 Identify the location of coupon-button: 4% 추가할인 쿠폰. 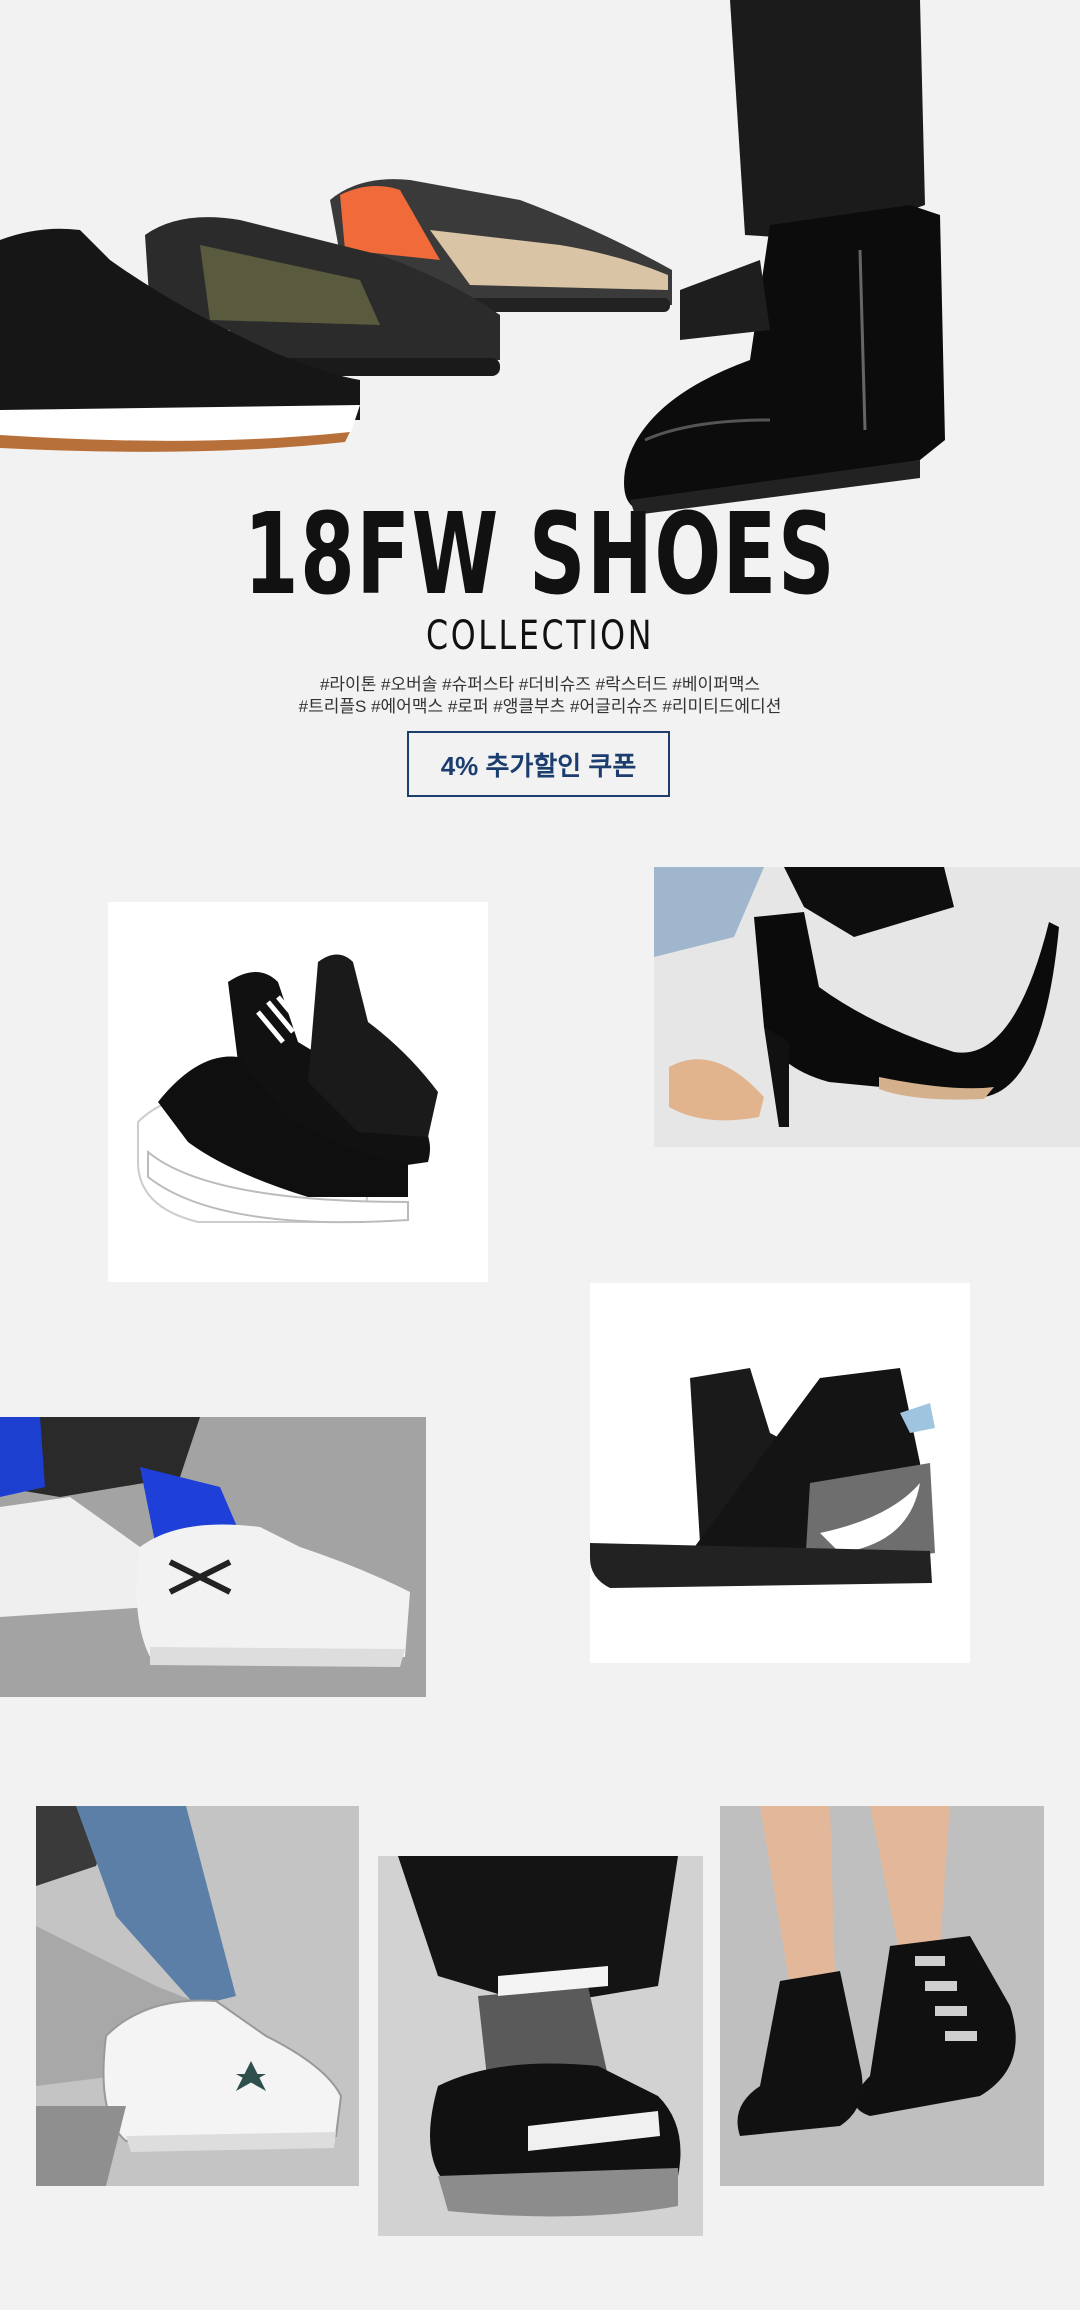
(538, 764).